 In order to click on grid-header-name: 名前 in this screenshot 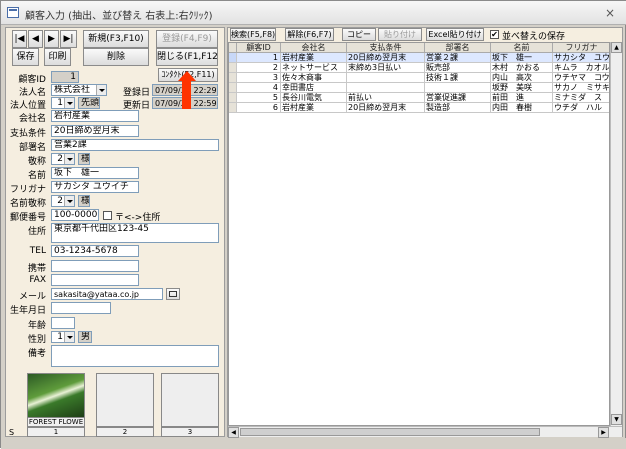, I will do `click(522, 48)`.